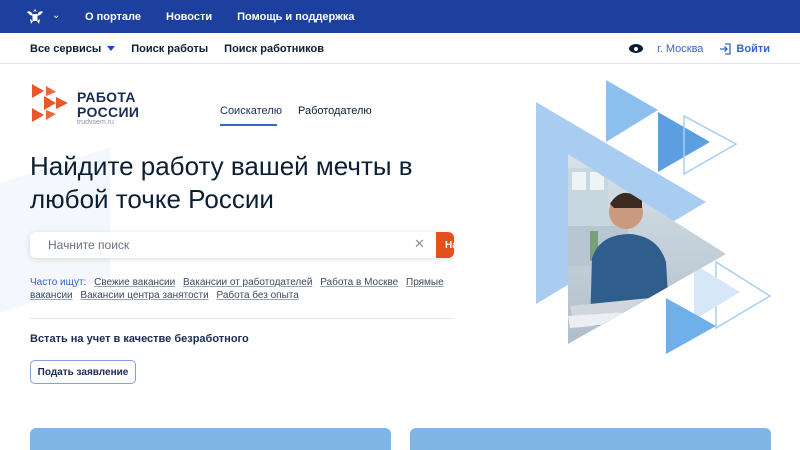 The width and height of the screenshot is (800, 450). What do you see at coordinates (139, 339) in the screenshot?
I see `unemployed-title: Встать на учет в качестве безработного` at bounding box center [139, 339].